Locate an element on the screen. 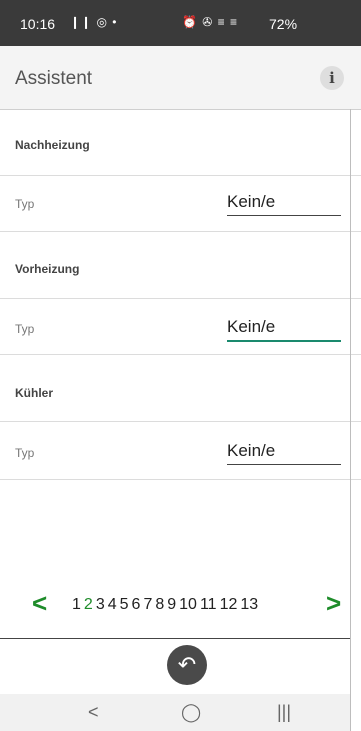  nav-home-icon: ◯ is located at coordinates (191, 712).